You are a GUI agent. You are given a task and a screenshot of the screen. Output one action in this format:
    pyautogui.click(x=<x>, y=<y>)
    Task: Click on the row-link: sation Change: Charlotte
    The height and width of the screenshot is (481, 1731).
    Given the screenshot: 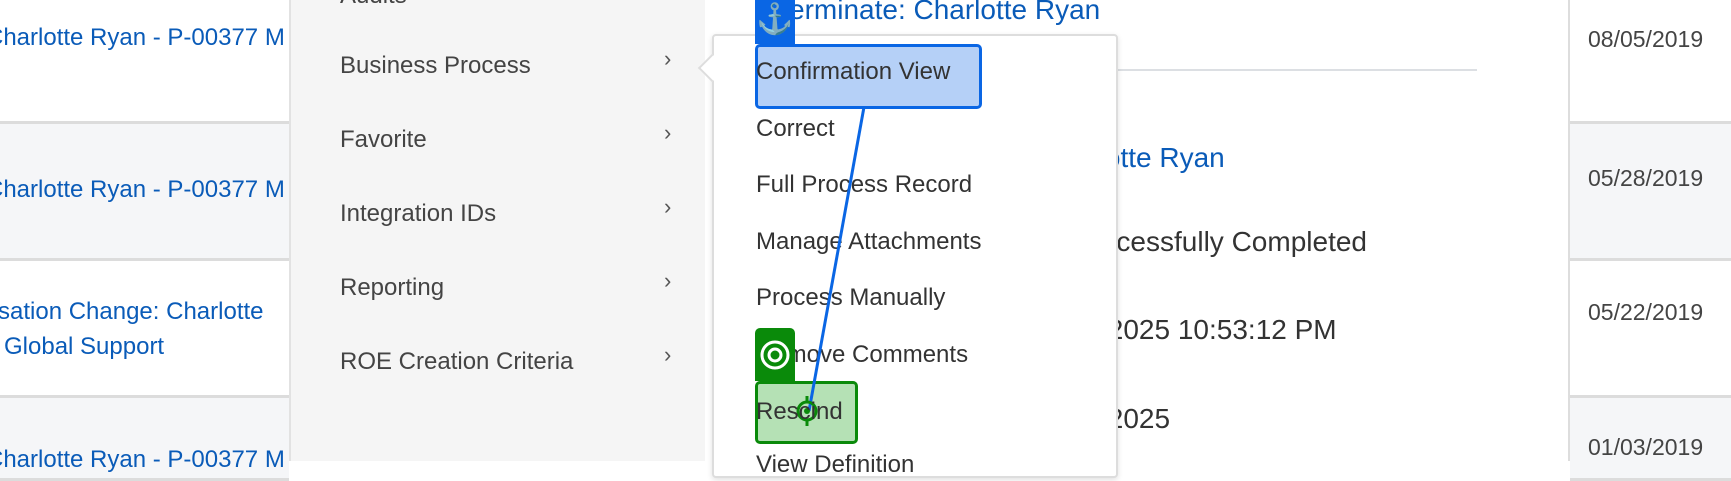 What is the action you would take?
    pyautogui.click(x=132, y=312)
    